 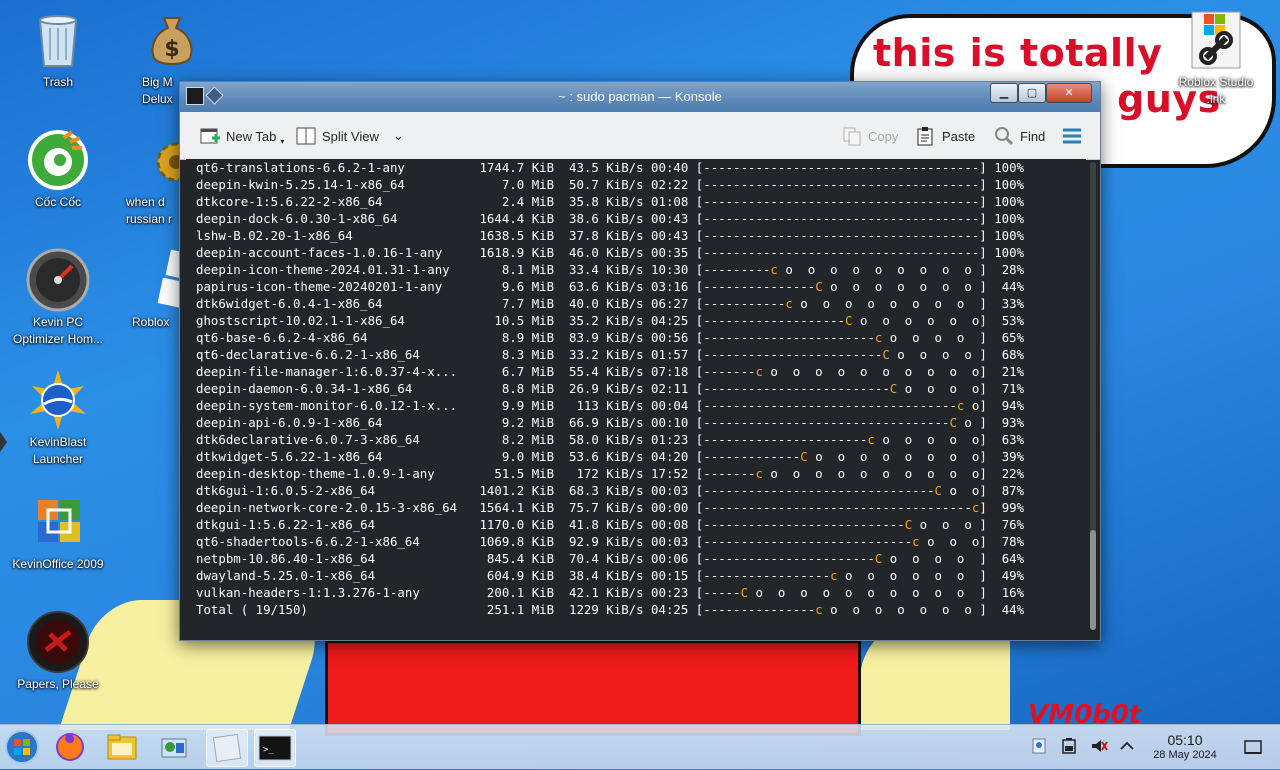 I want to click on find-button: Find, so click(x=1019, y=136).